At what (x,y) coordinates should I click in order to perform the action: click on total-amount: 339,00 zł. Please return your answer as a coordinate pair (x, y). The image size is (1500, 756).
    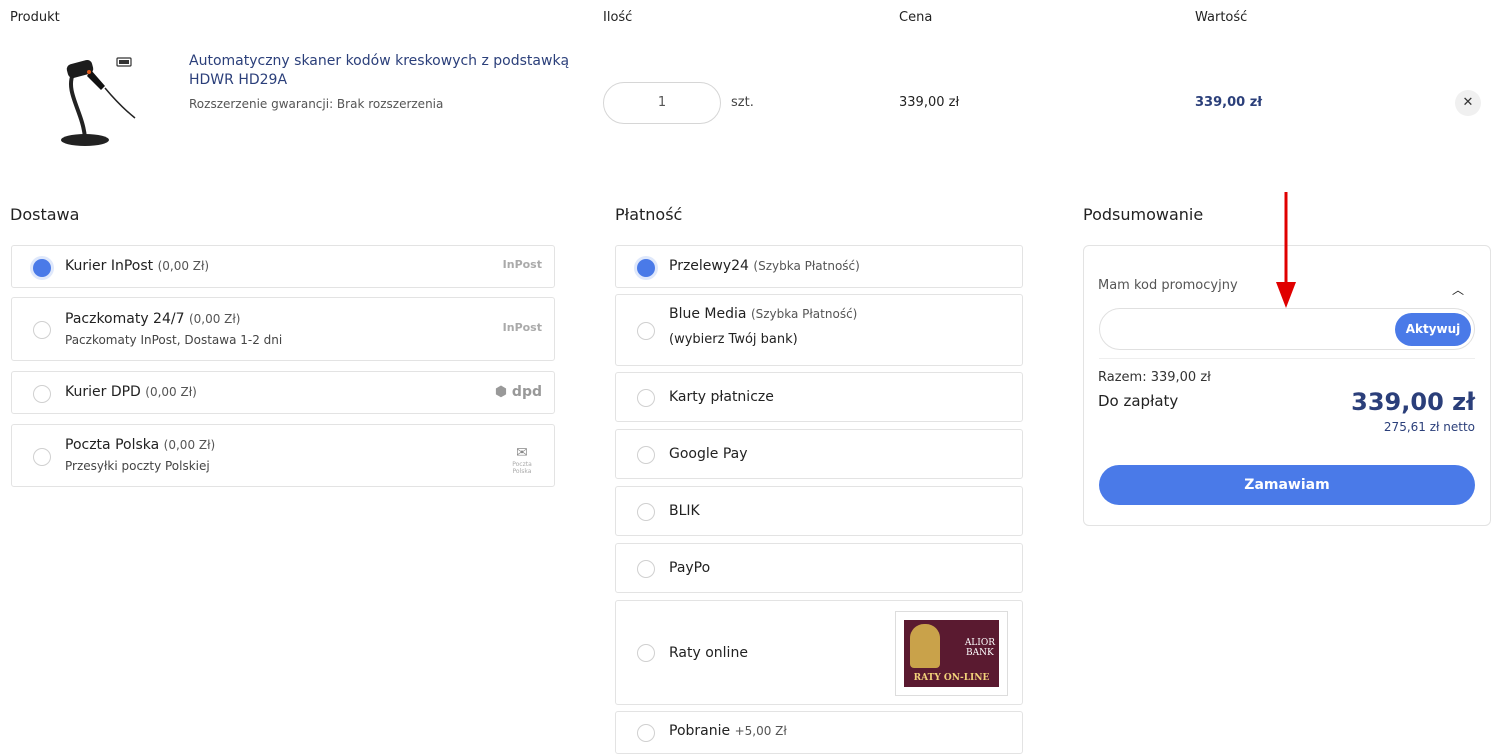
    Looking at the image, I should click on (1413, 402).